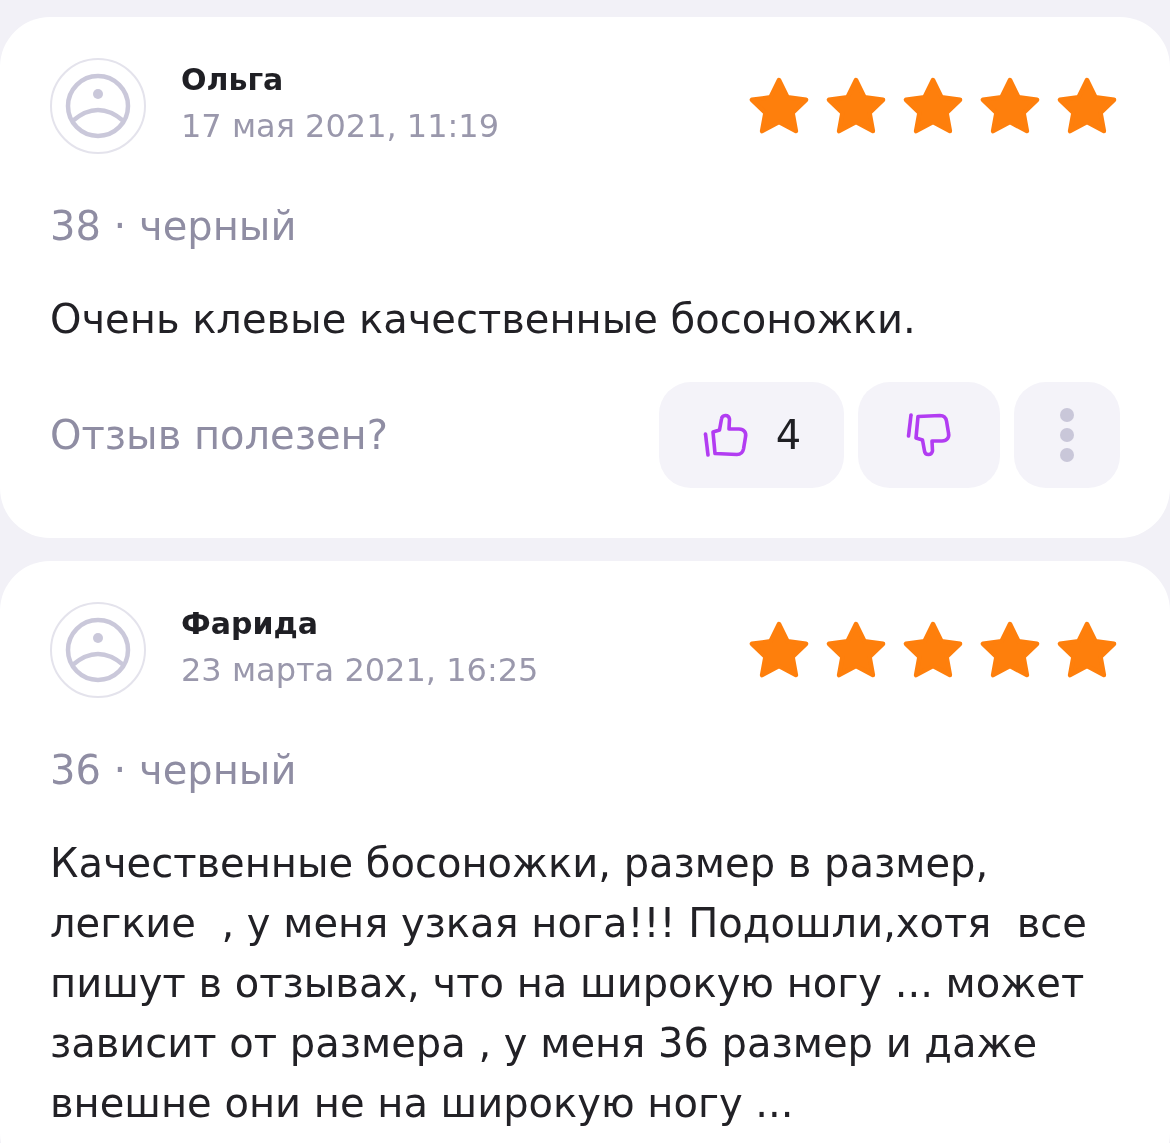 This screenshot has width=1170, height=1143. Describe the element at coordinates (233, 80) in the screenshot. I see `author-name: Ольга` at that location.